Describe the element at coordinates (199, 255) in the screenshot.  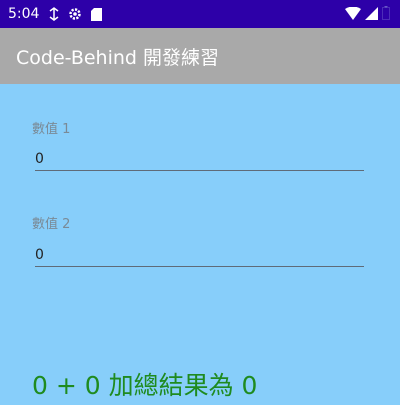
I see `value2-input` at that location.